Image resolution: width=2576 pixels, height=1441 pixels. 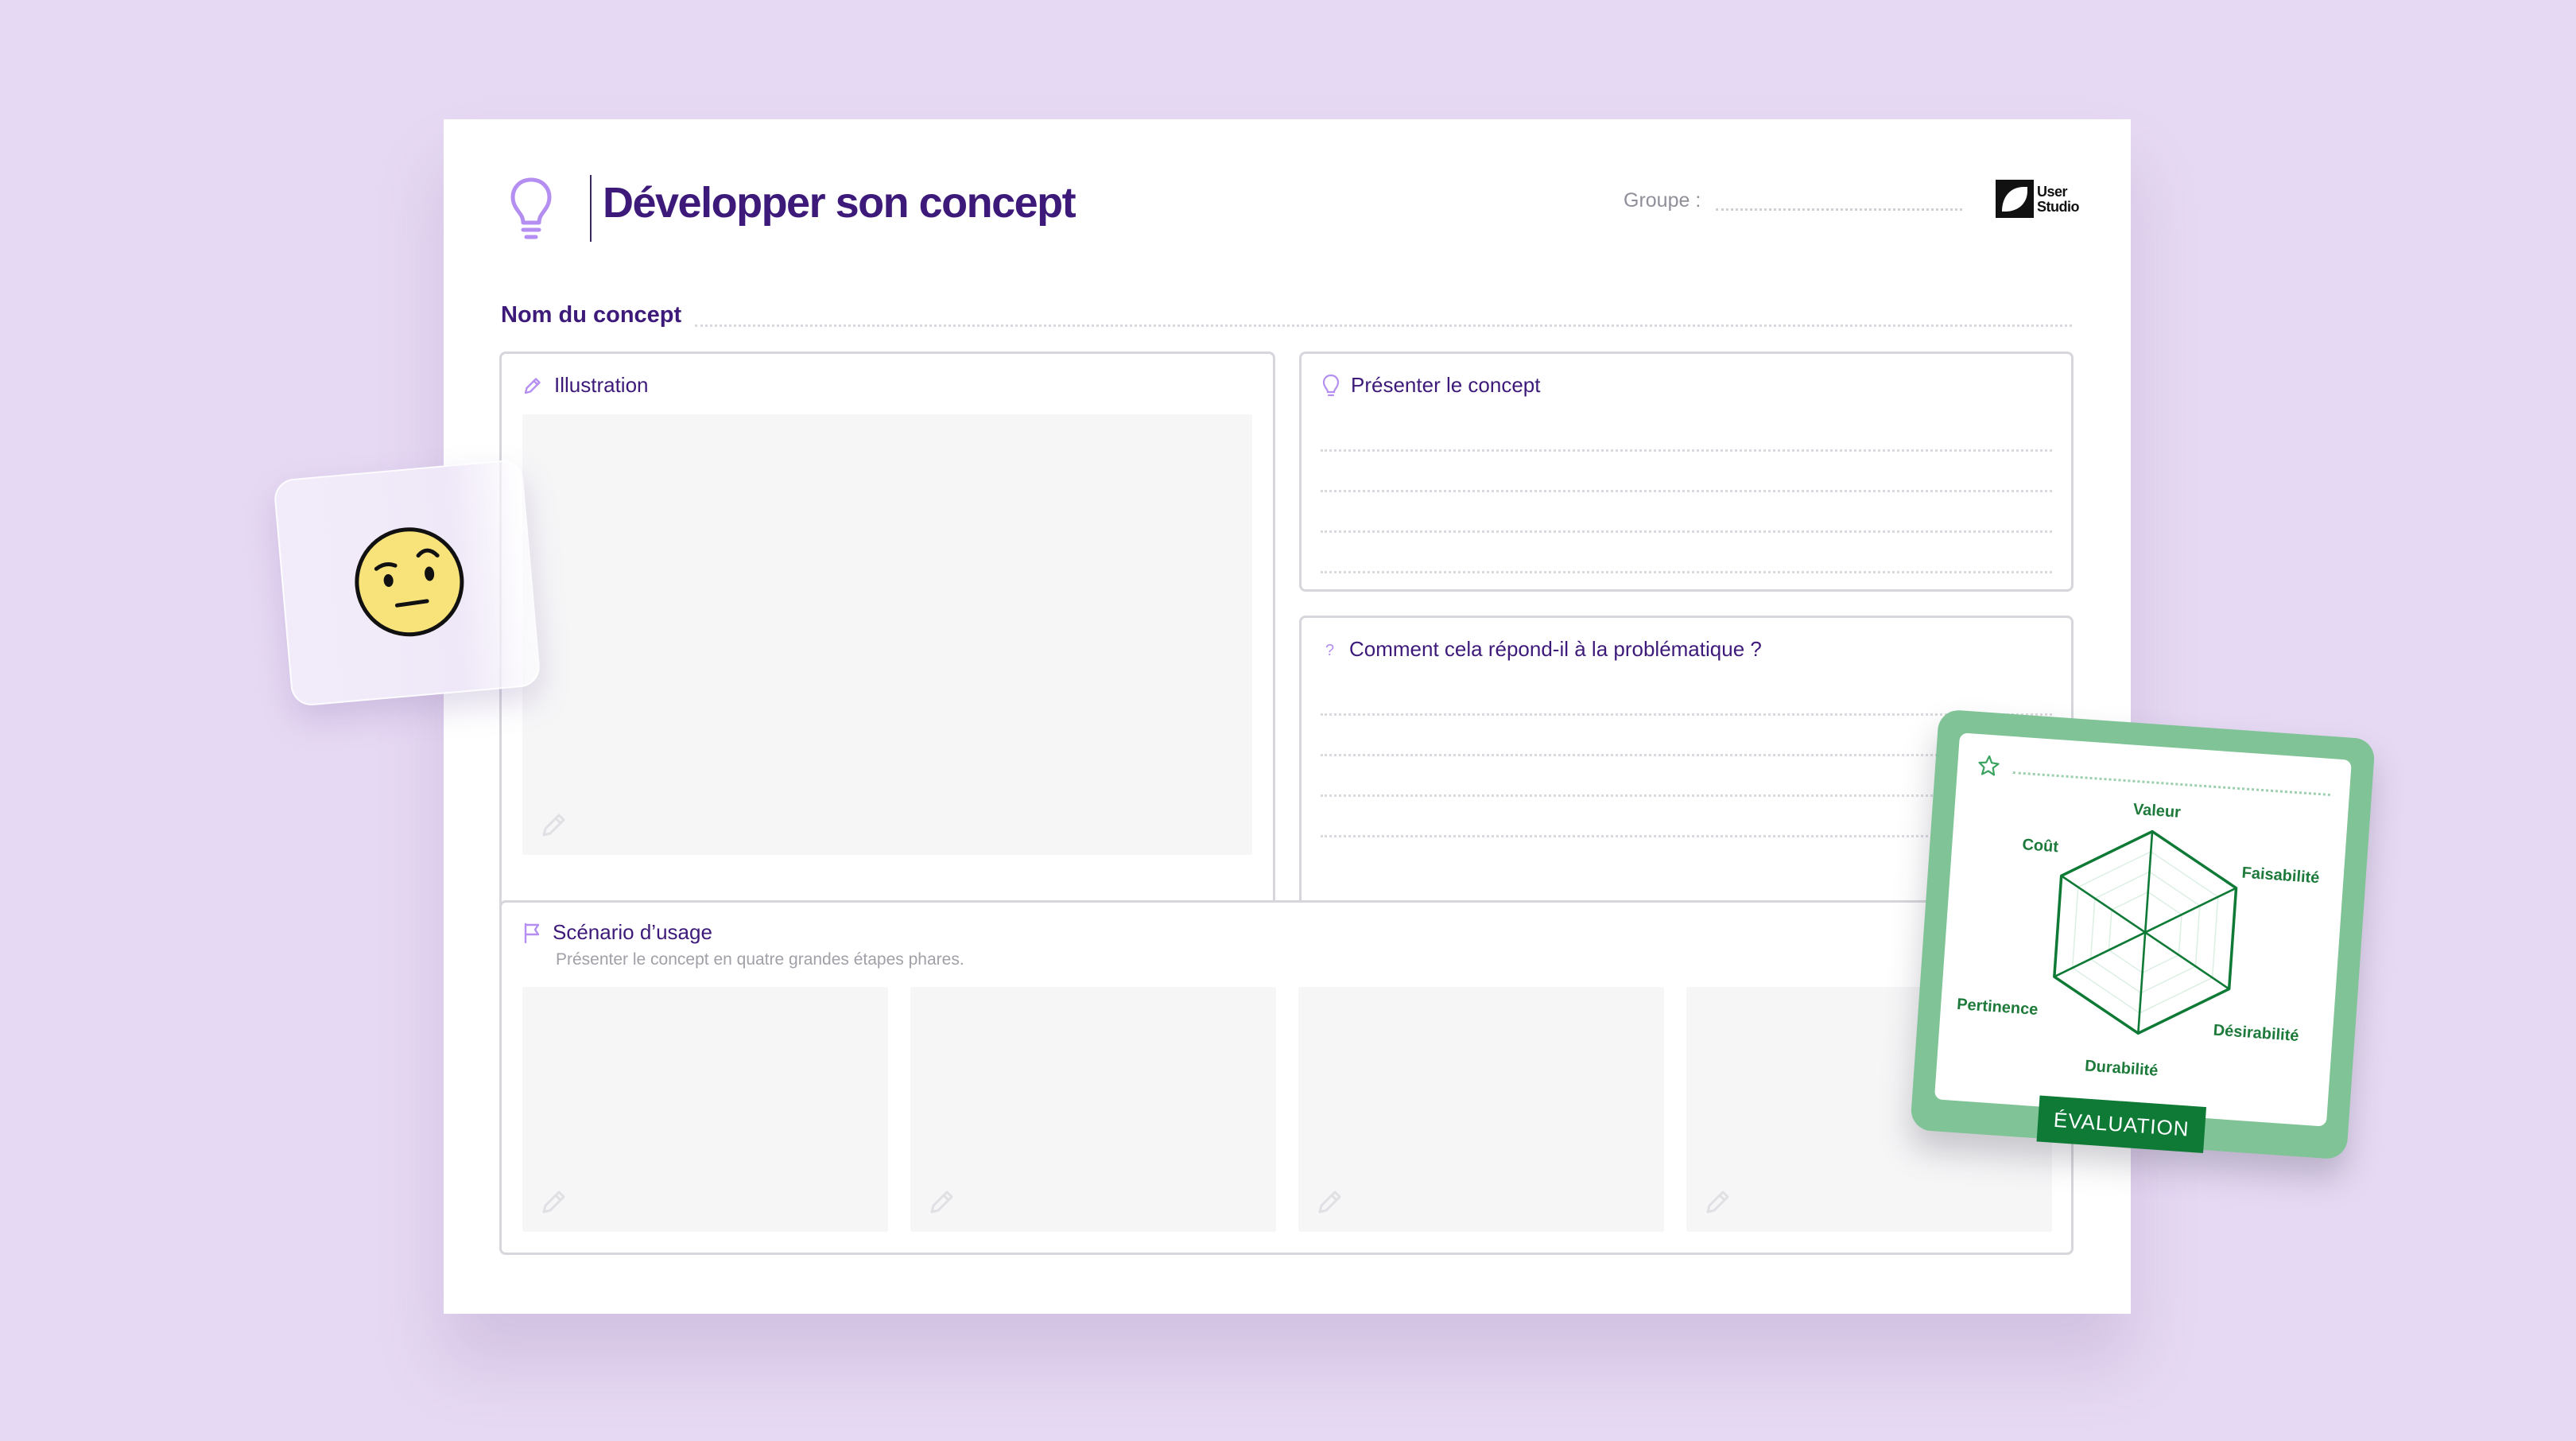 I want to click on illustration-drawing-area, so click(x=887, y=634).